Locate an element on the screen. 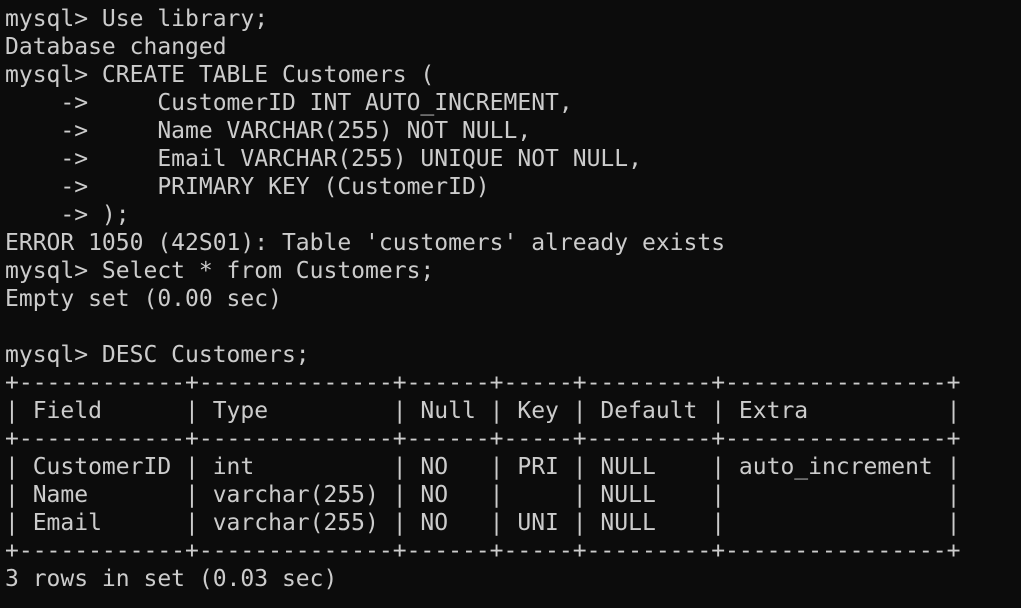  command-line-desc: mysql> DESC Customers; is located at coordinates (157, 355).